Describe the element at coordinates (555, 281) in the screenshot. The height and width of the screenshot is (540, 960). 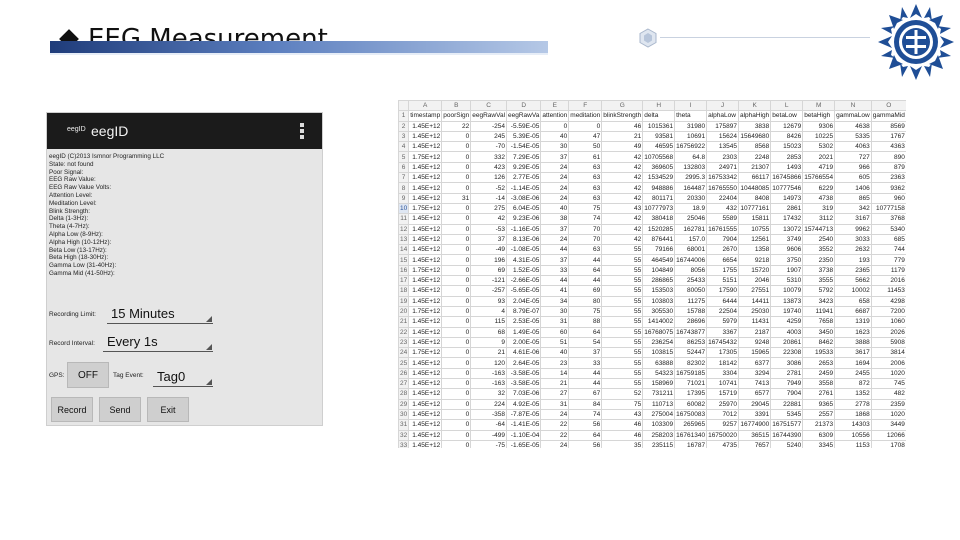
I see `cell: 44` at that location.